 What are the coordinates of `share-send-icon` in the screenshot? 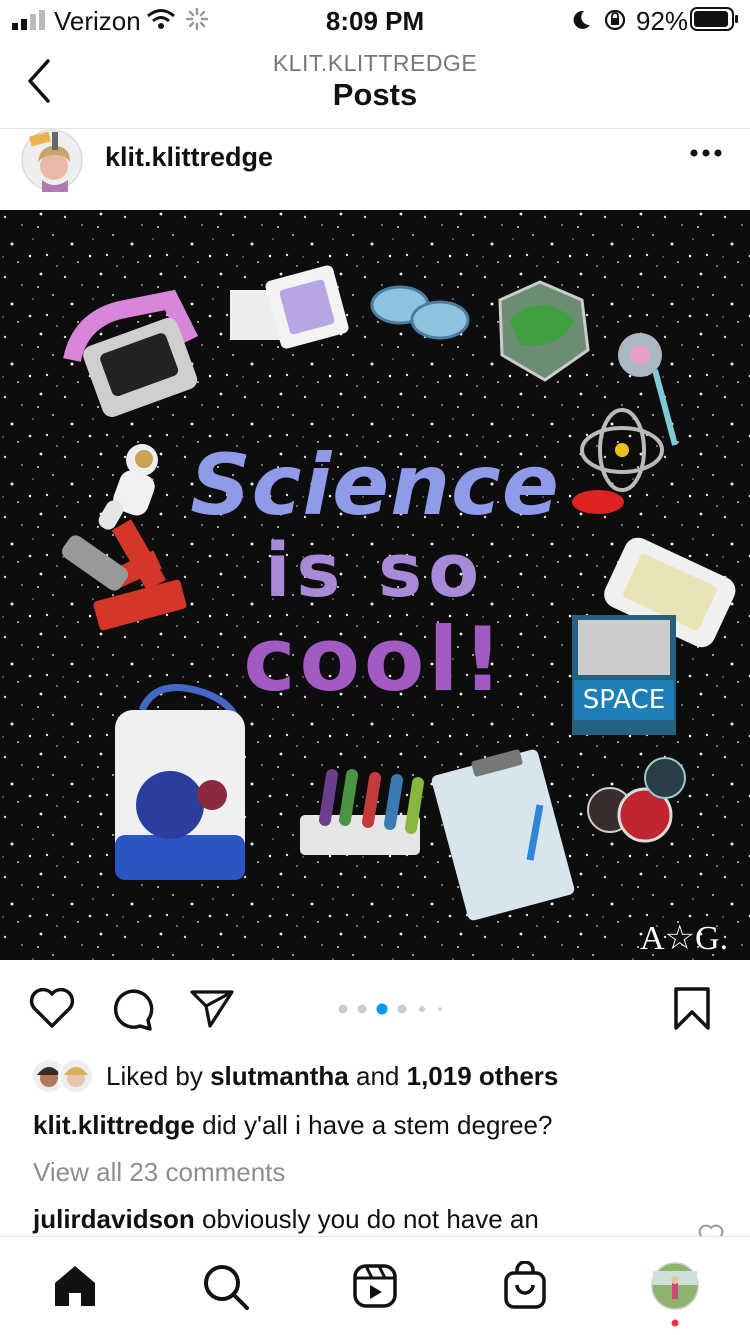 It's located at (212, 1008).